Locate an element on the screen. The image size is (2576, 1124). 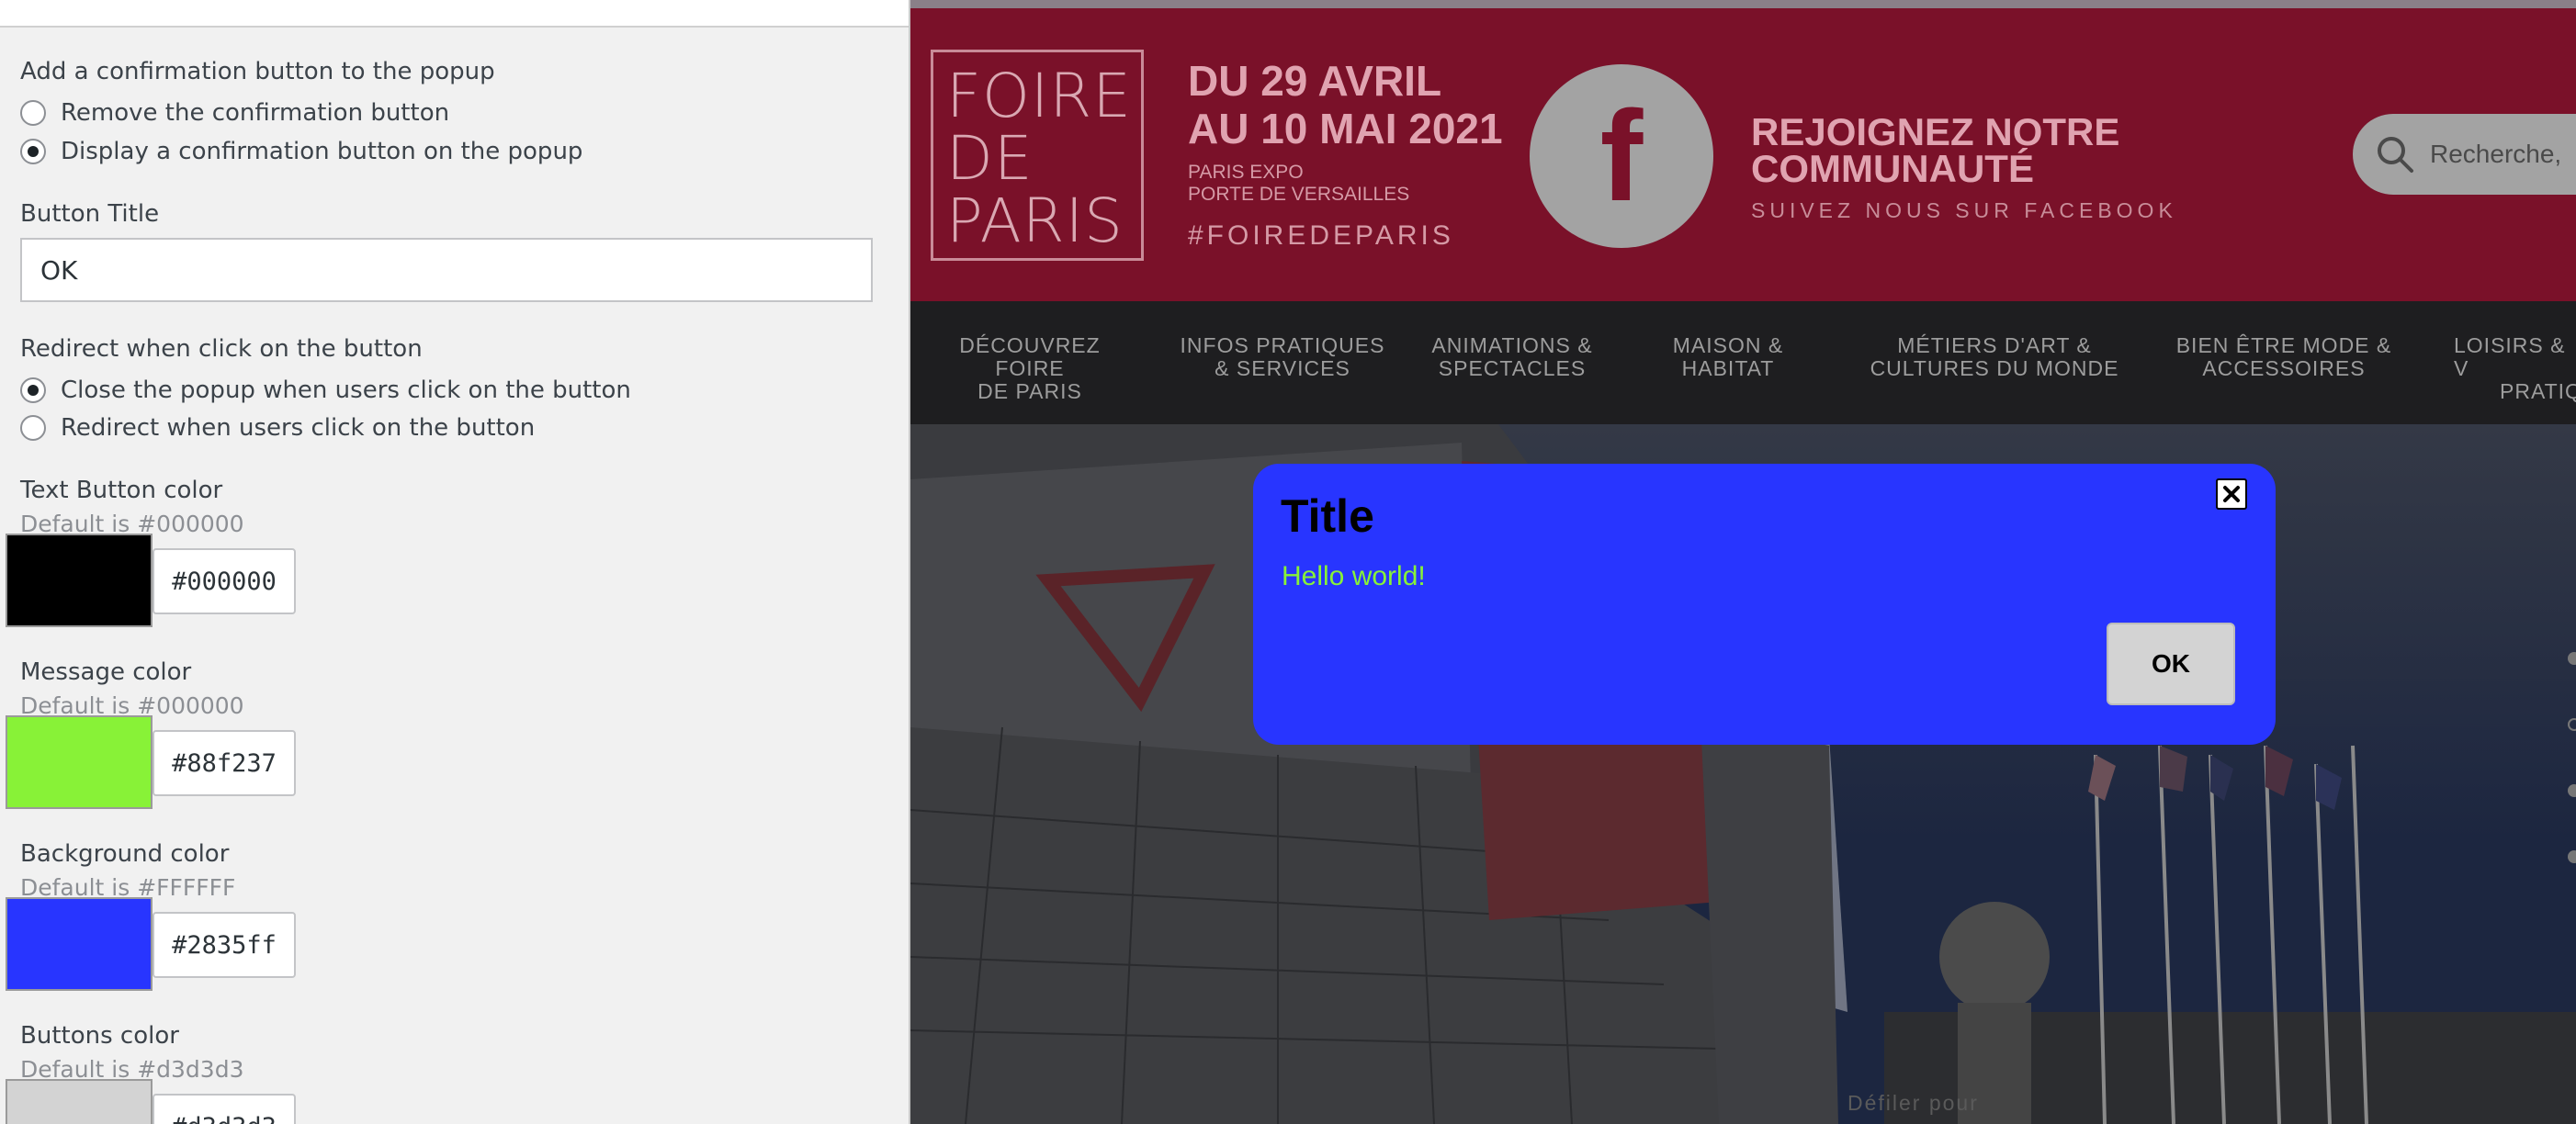
popup-title: Title is located at coordinates (1327, 516).